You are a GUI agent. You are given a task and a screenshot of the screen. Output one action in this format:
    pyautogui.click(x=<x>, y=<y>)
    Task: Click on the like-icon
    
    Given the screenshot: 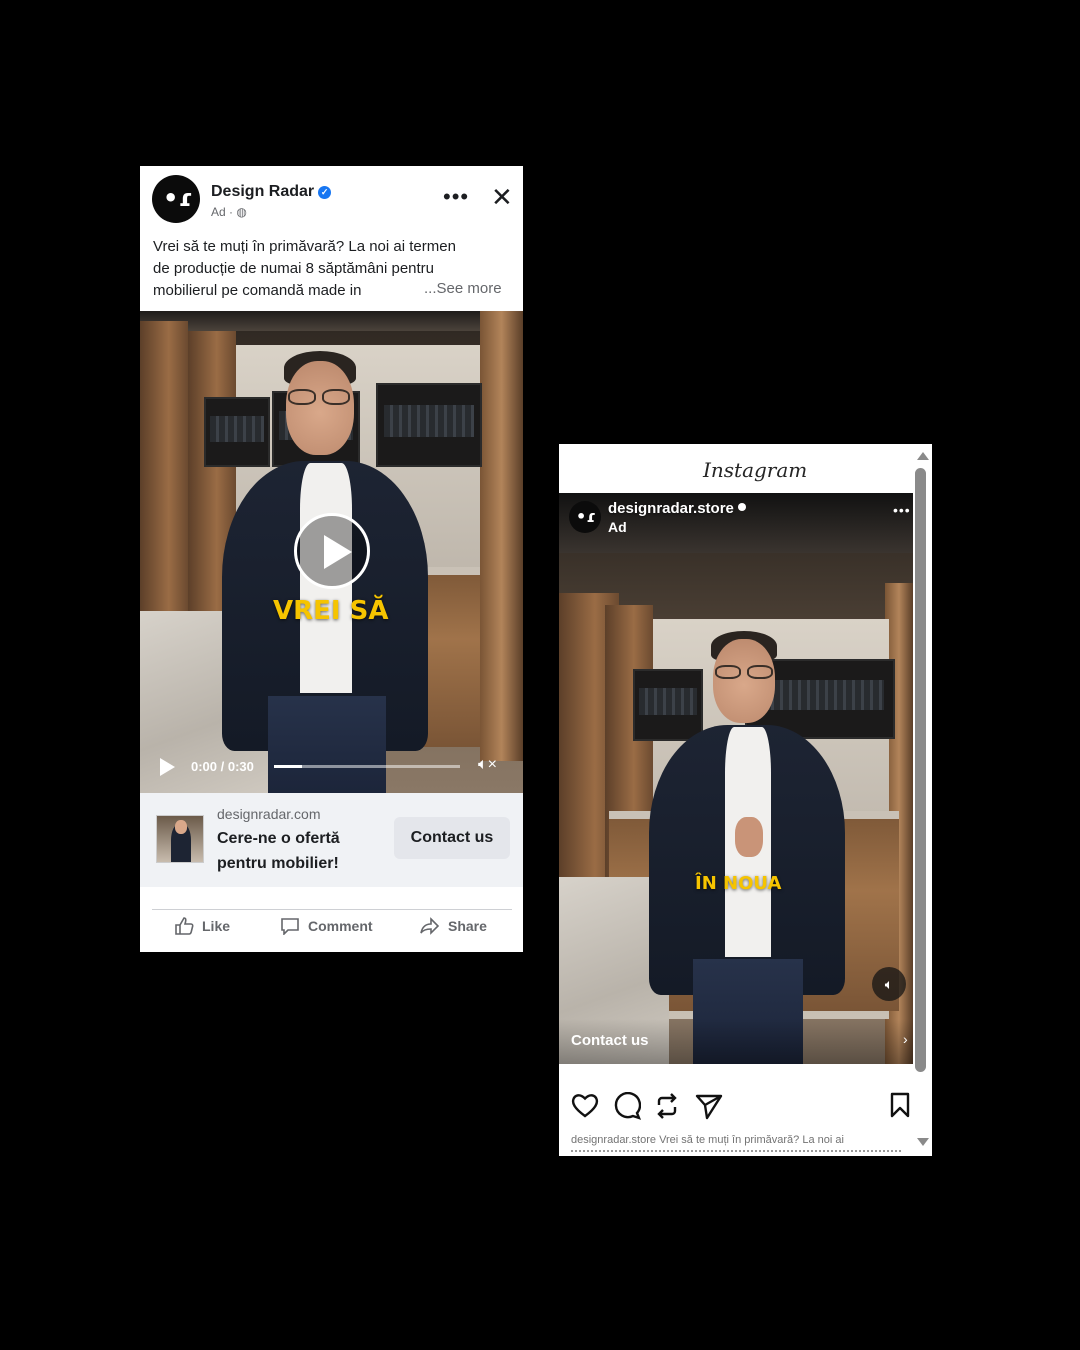 What is the action you would take?
    pyautogui.click(x=184, y=926)
    